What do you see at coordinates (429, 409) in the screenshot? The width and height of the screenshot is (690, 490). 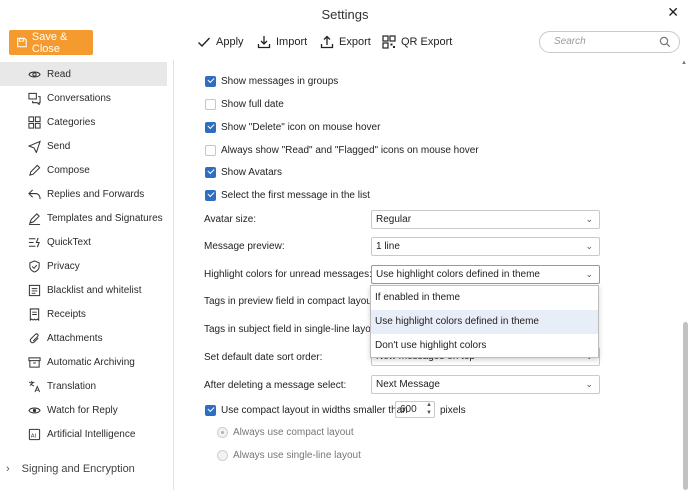 I see `stepper-arrows-icon: ▲ ▼` at bounding box center [429, 409].